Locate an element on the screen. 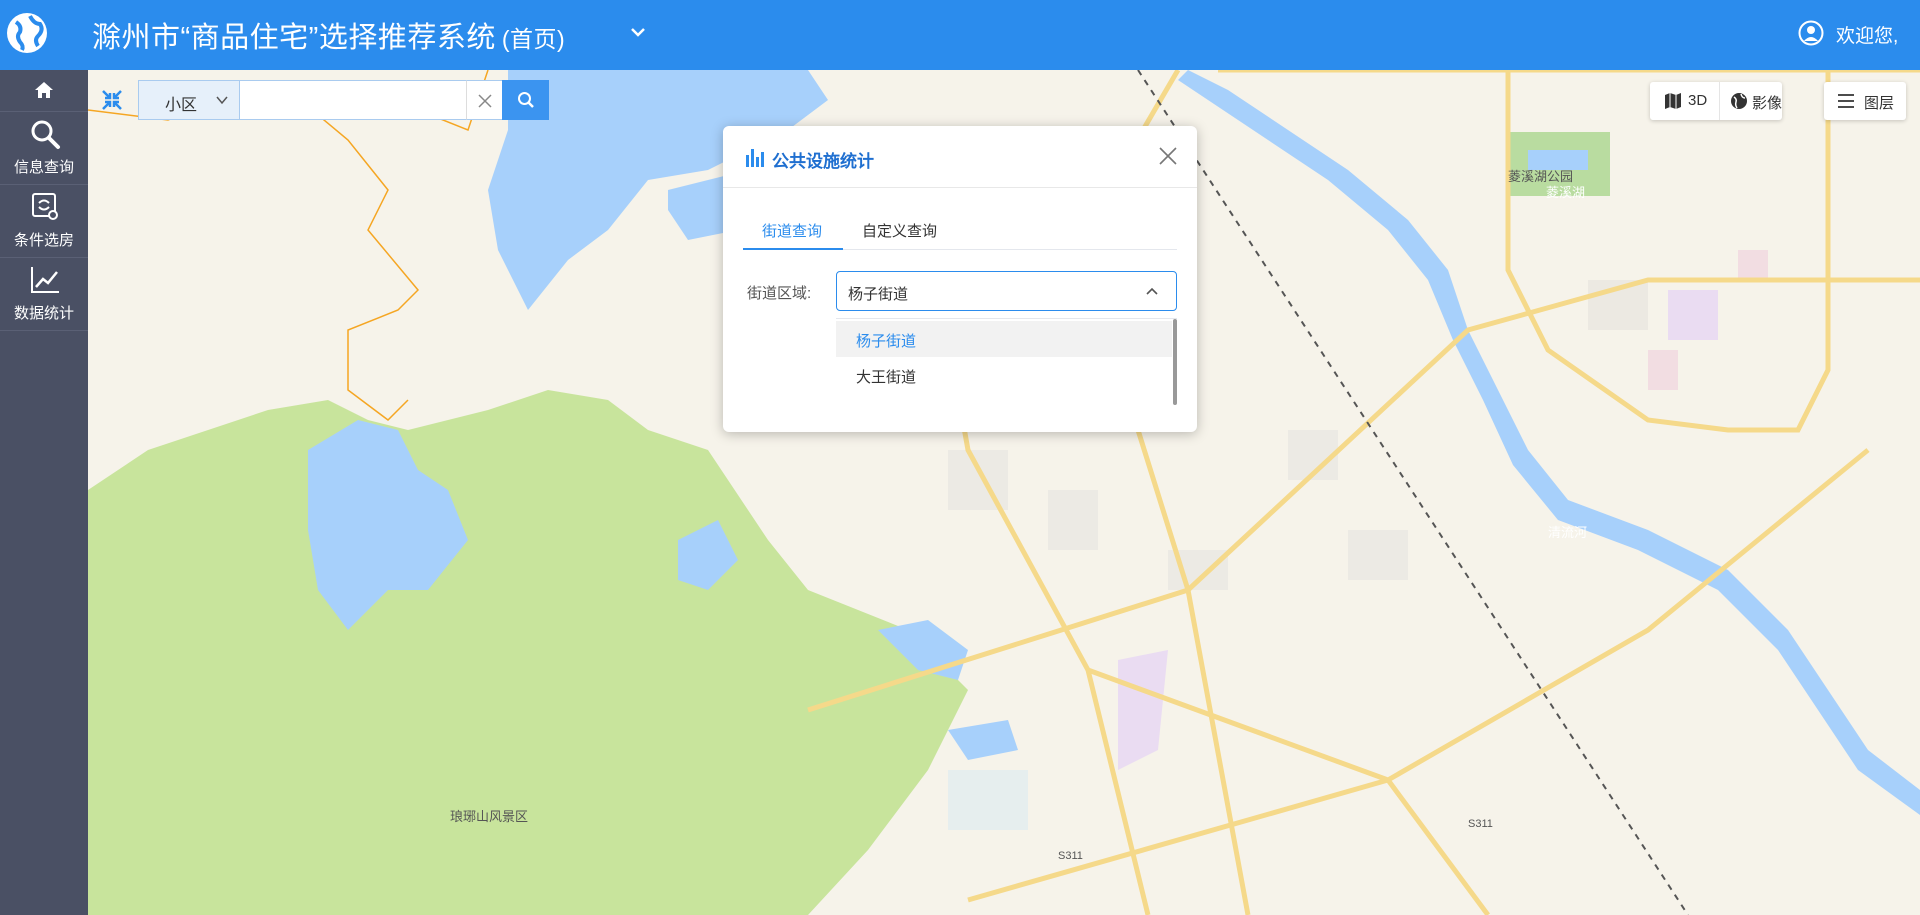 The height and width of the screenshot is (915, 1920). settings-icon is located at coordinates (45, 206).